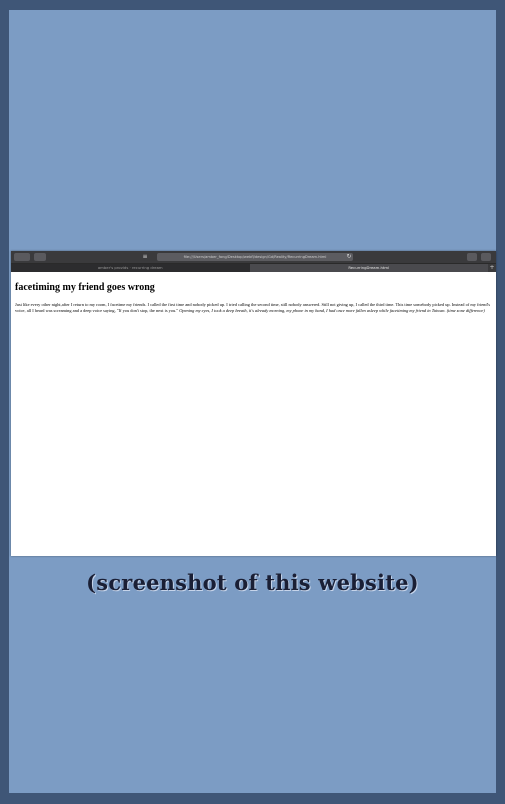 This screenshot has width=505, height=804. What do you see at coordinates (40, 257) in the screenshot?
I see `sidebar-icon` at bounding box center [40, 257].